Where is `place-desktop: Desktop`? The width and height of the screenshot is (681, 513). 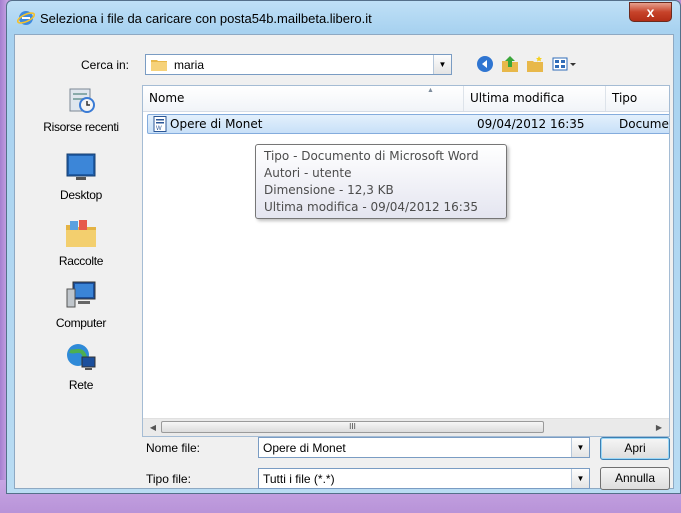
place-desktop: Desktop is located at coordinates (81, 176).